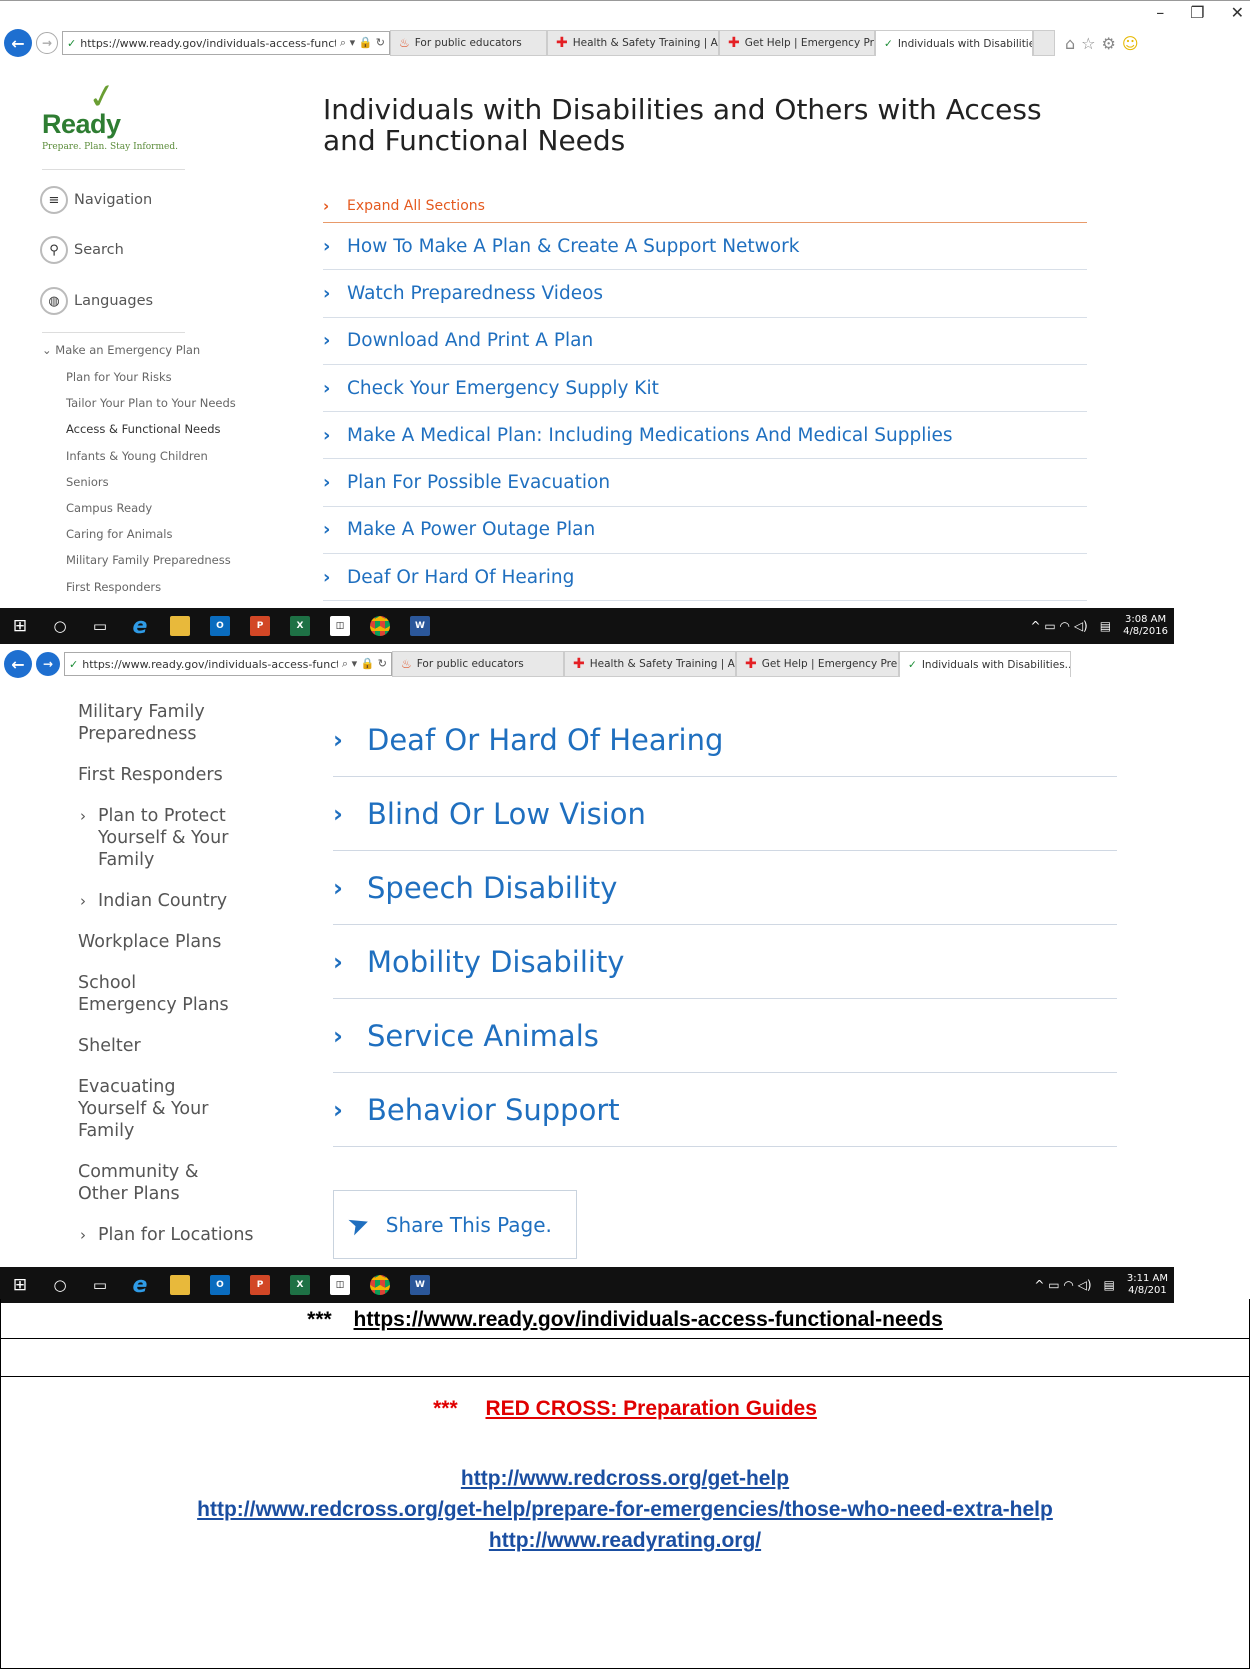 This screenshot has height=1669, width=1250. What do you see at coordinates (725, 1036) in the screenshot?
I see `accordion-section: › Service Animals` at bounding box center [725, 1036].